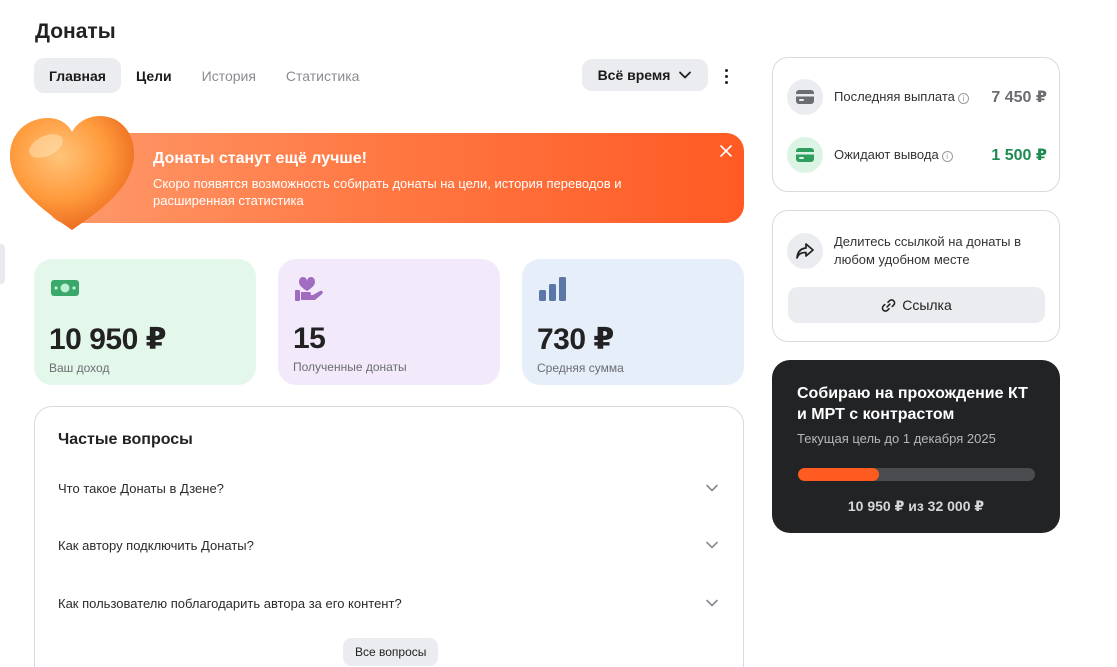 Image resolution: width=1117 pixels, height=667 pixels. What do you see at coordinates (1019, 97) in the screenshot?
I see `last-payout-amount: 7 450 ₽` at bounding box center [1019, 97].